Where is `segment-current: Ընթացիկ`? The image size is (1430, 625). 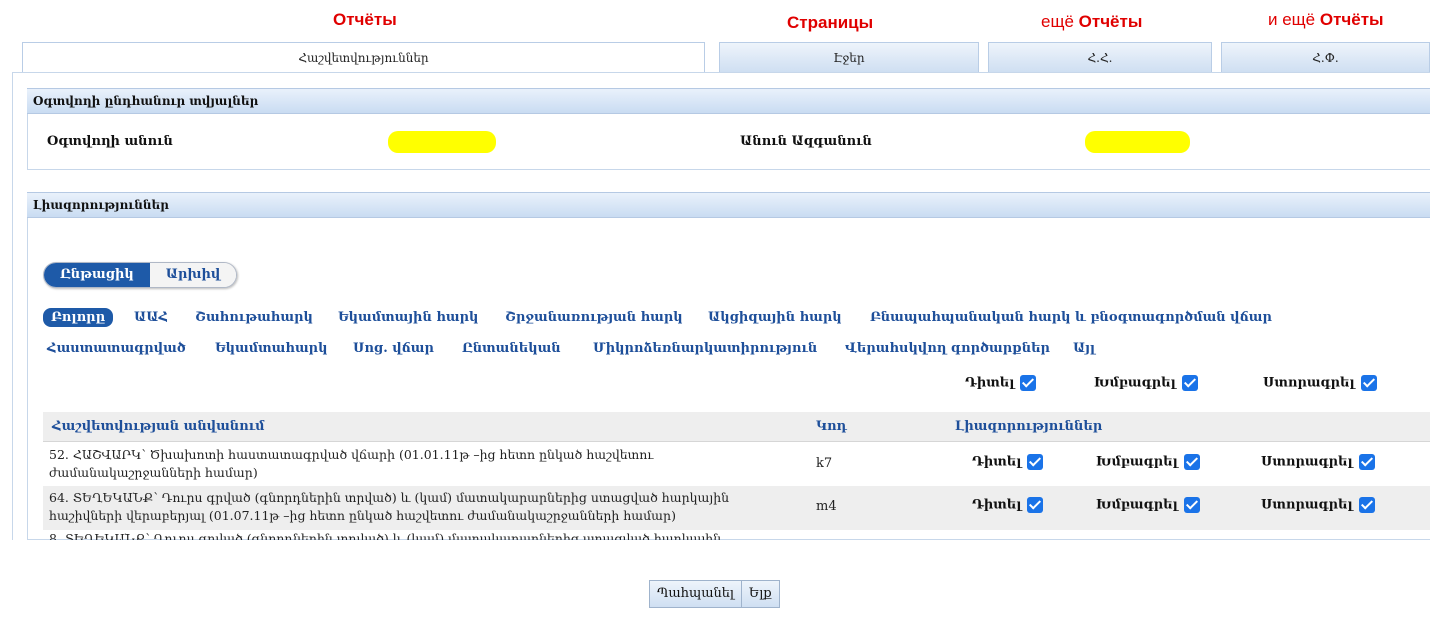
segment-current: Ընթացիկ is located at coordinates (97, 275).